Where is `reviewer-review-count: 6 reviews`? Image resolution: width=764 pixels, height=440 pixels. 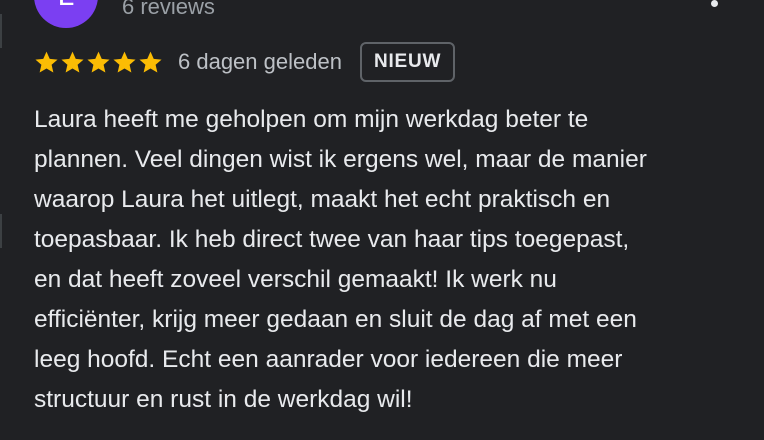
reviewer-review-count: 6 reviews is located at coordinates (168, 9).